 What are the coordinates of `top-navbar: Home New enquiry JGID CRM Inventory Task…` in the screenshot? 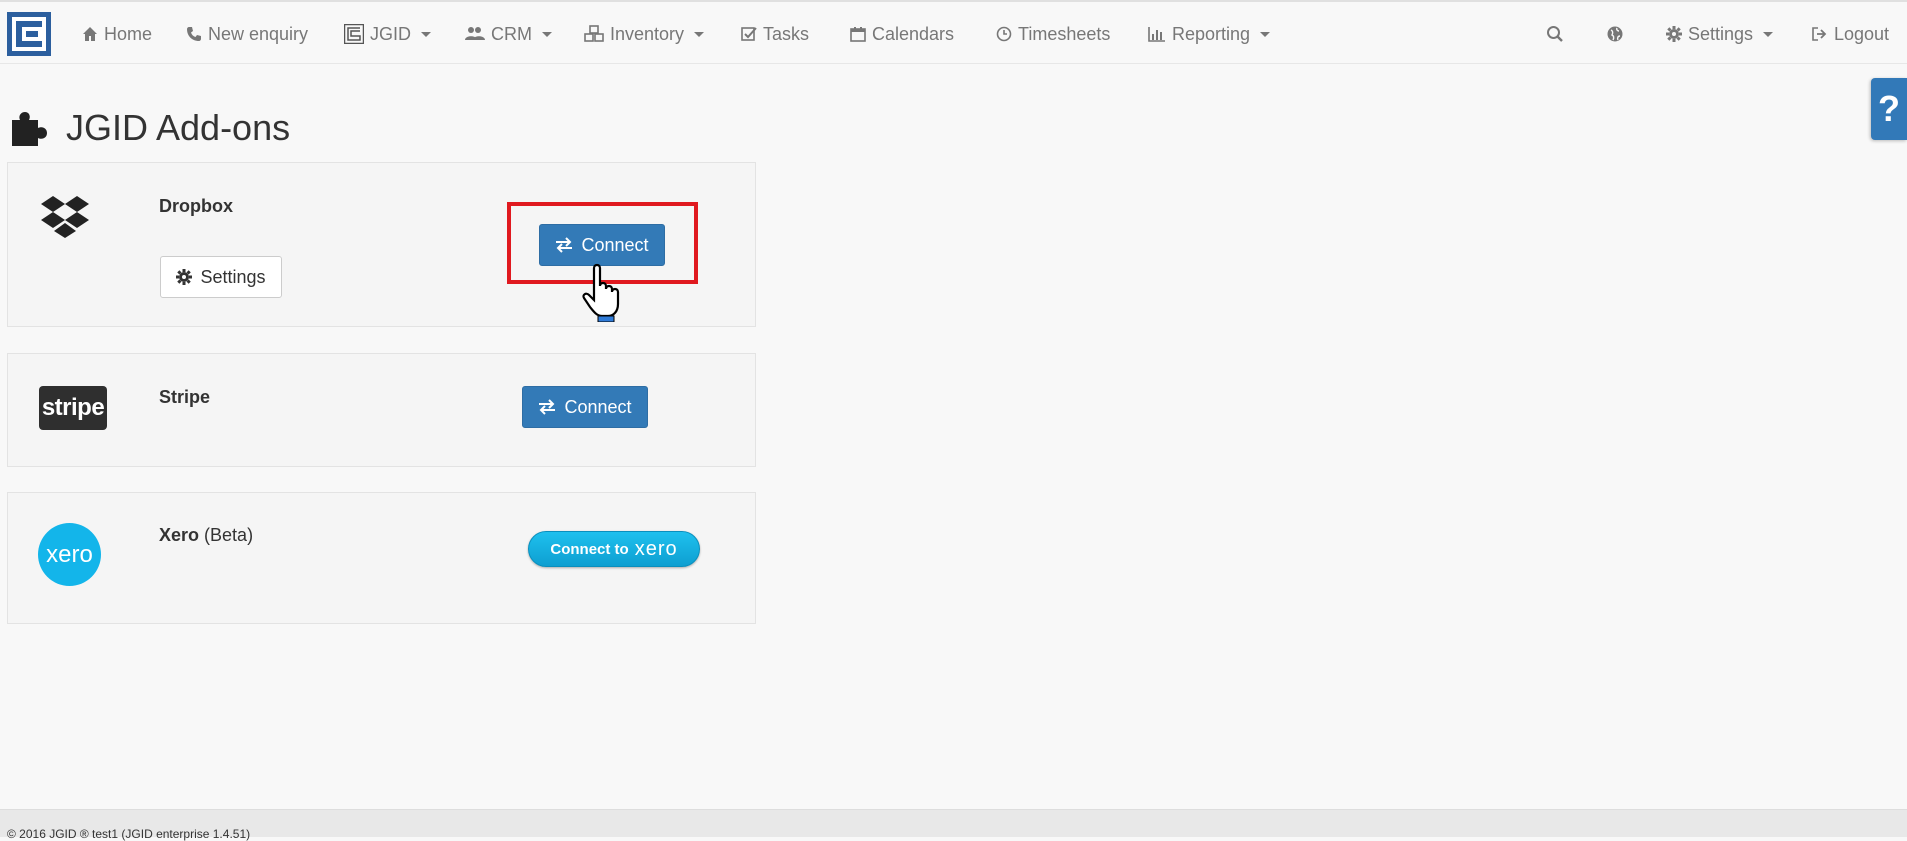 It's located at (953, 32).